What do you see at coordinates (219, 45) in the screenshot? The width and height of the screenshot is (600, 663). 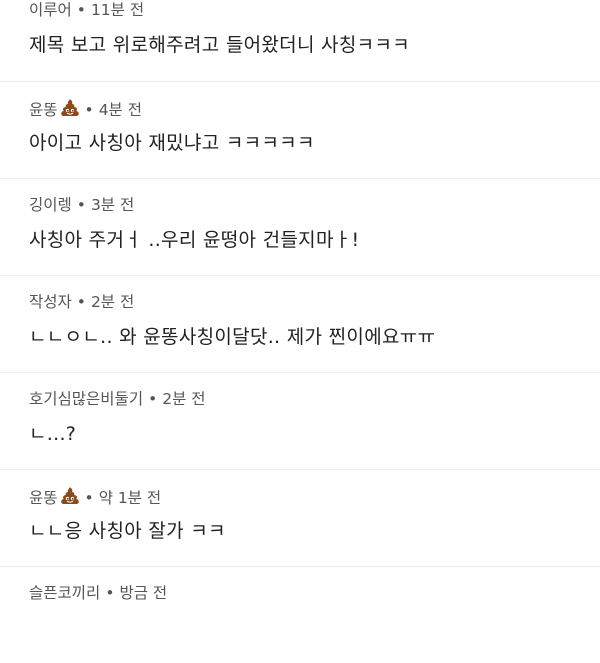 I see `comment-text: 제목 보고 위로해주려고 들어왔더니 사칭ㅋㅋㅋ` at bounding box center [219, 45].